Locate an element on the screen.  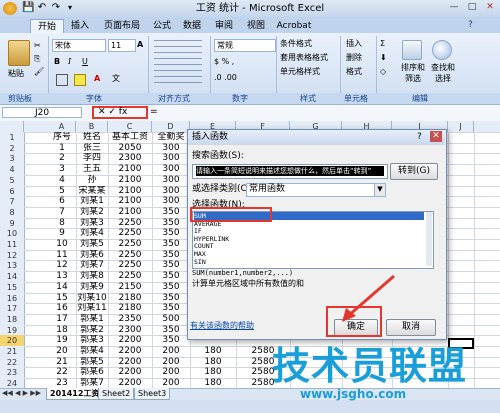
copy-icon: ⎘ is located at coordinates (37, 58).